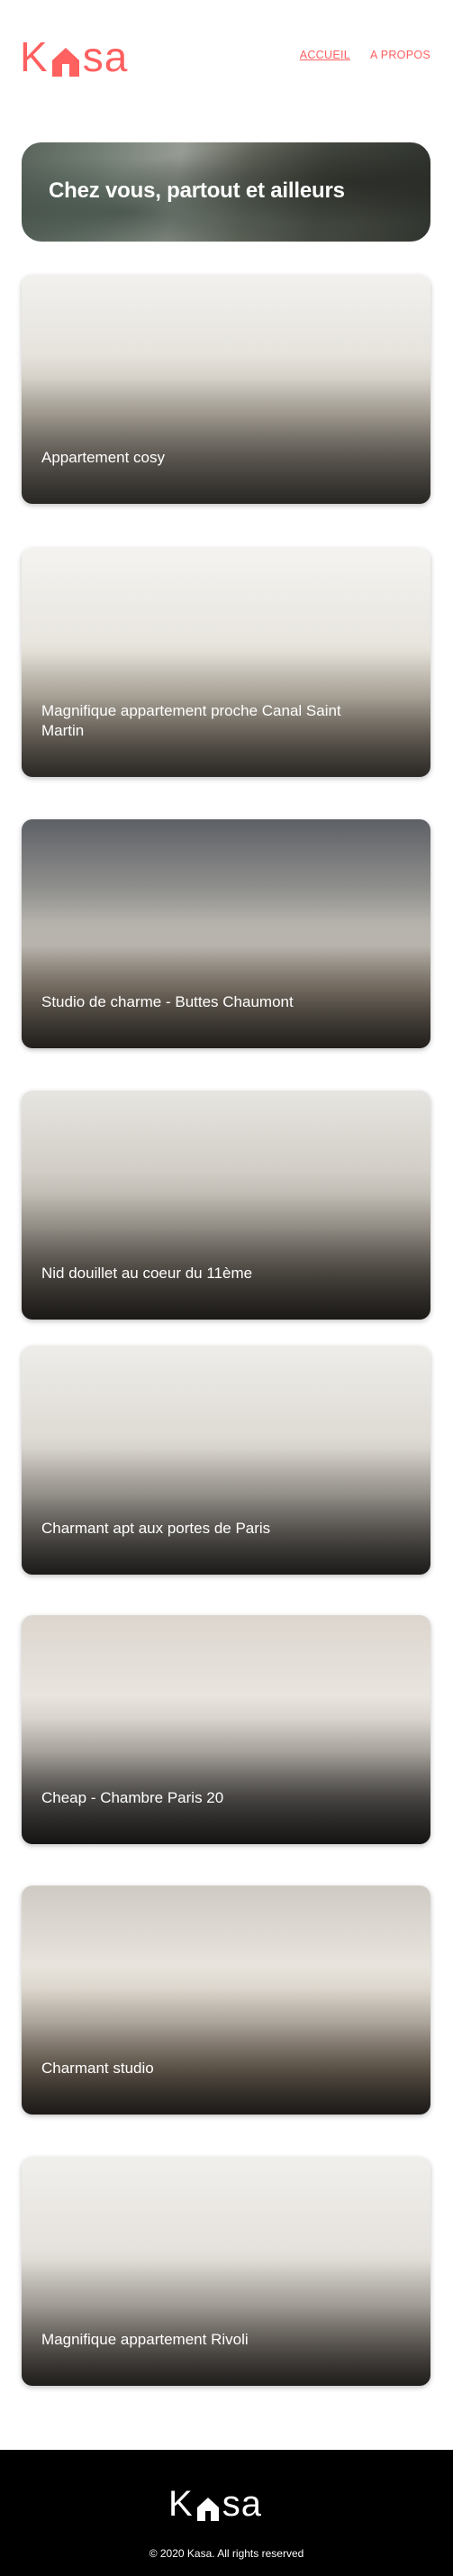  I want to click on banner-title: Chez vous, partout et ailleurs, so click(197, 190).